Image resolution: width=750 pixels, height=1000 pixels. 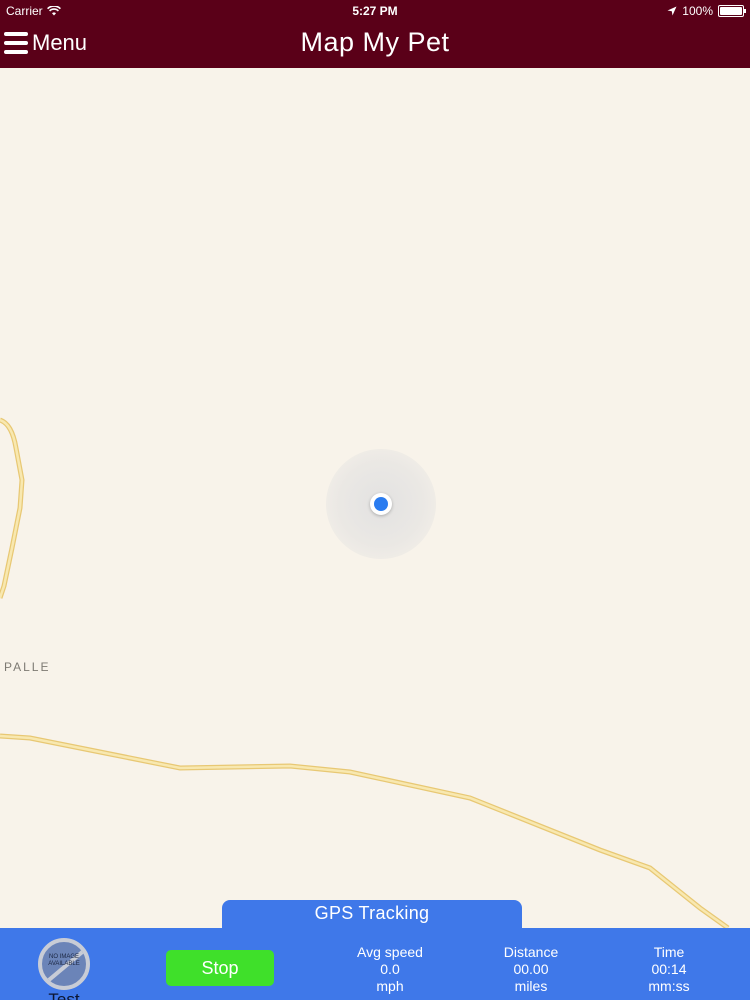 I want to click on distance-label: Distance, so click(x=531, y=952).